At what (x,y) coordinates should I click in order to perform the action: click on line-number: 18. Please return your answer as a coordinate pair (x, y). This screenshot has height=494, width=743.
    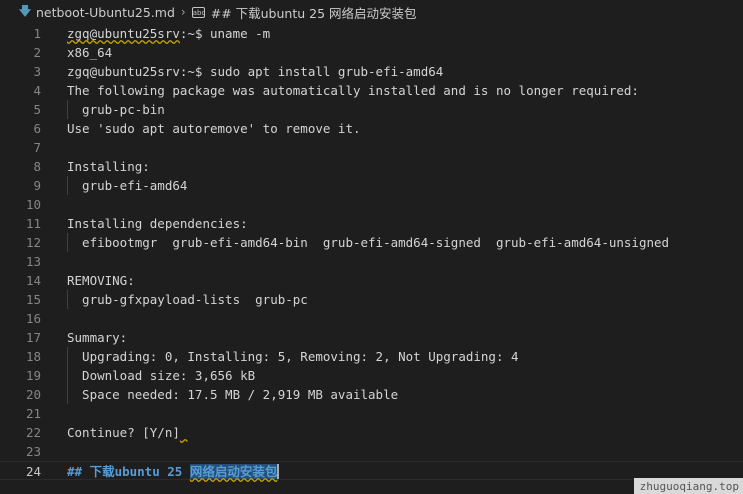
    Looking at the image, I should click on (33, 356).